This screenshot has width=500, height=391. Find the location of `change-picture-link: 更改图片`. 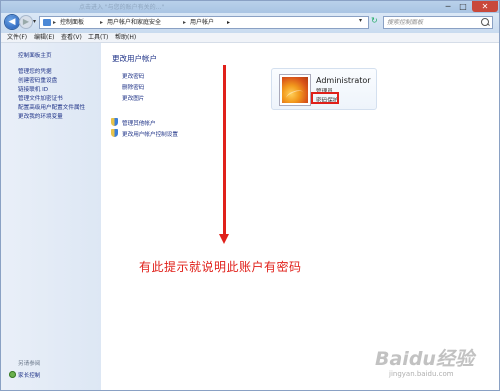

change-picture-link: 更改图片 is located at coordinates (133, 98).